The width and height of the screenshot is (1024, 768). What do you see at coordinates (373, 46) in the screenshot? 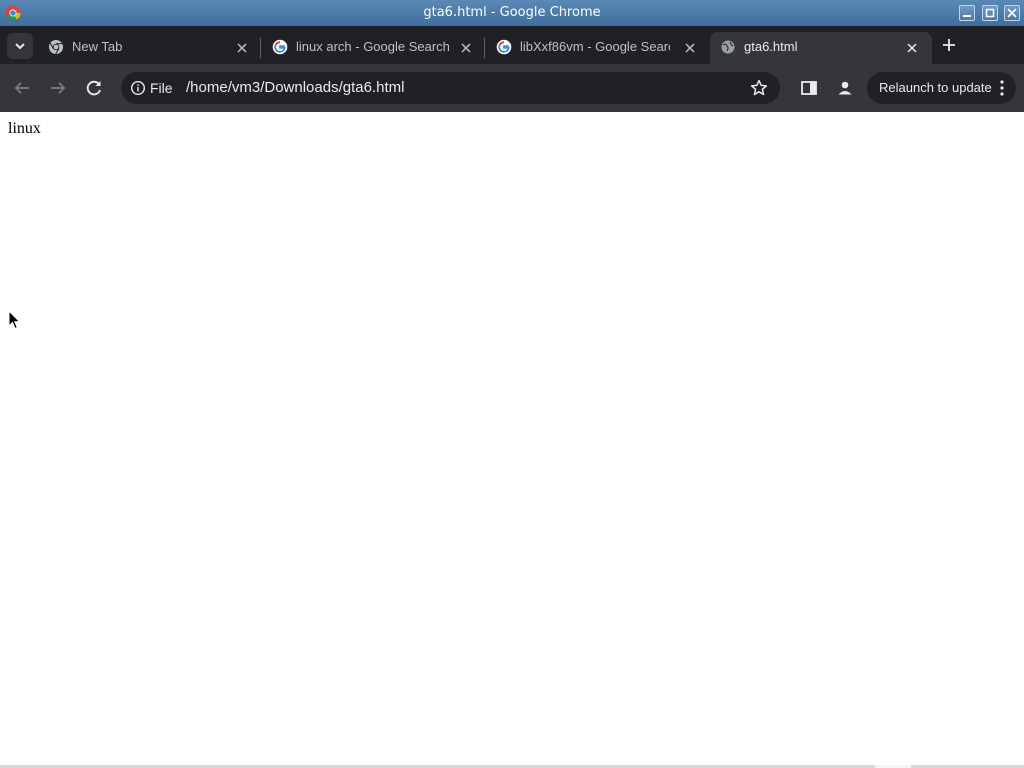
I see `tab-label: linux arch - Google Search` at bounding box center [373, 46].